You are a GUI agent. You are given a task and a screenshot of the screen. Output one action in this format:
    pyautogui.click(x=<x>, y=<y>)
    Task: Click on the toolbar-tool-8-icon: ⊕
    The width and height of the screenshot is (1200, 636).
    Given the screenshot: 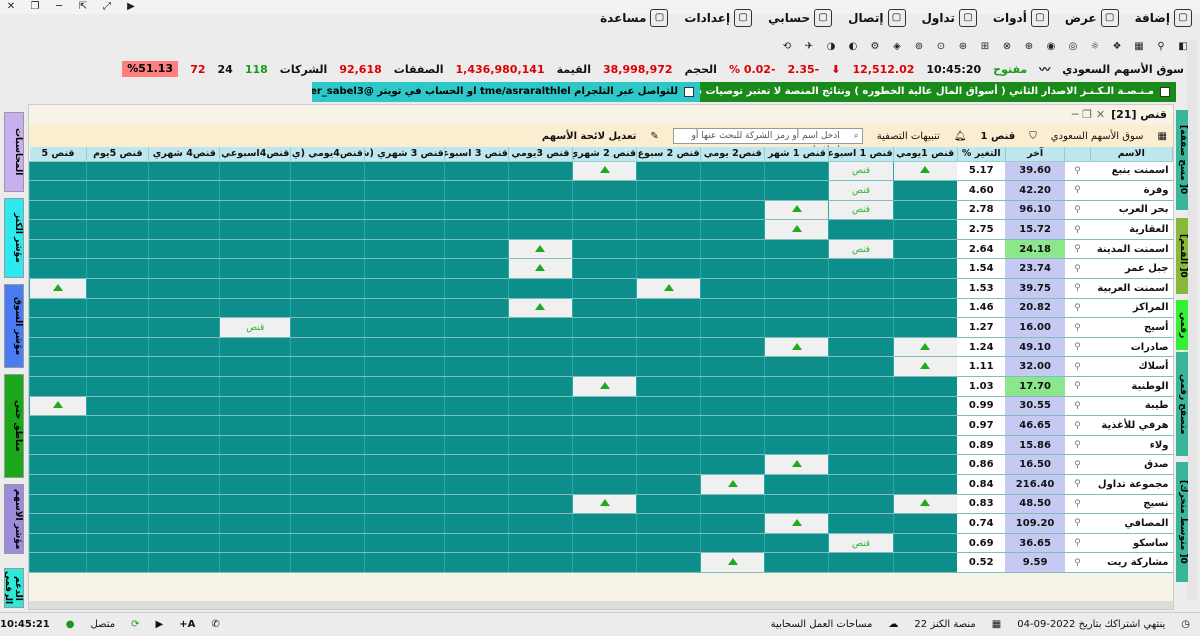 What is the action you would take?
    pyautogui.click(x=1029, y=47)
    